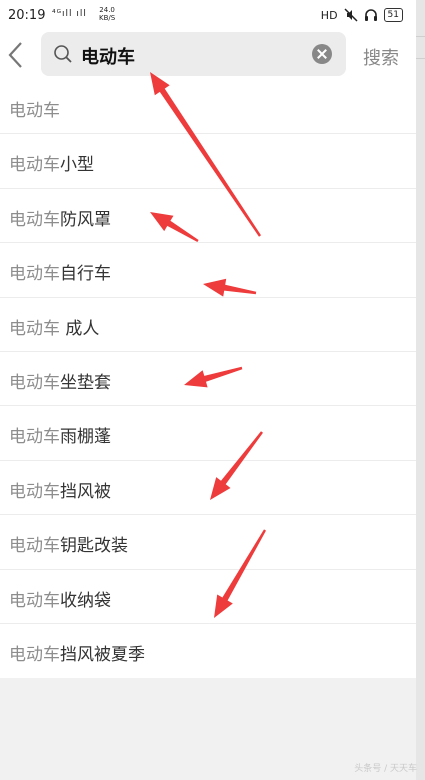 Image resolution: width=425 pixels, height=780 pixels. What do you see at coordinates (63, 54) in the screenshot?
I see `search-icon` at bounding box center [63, 54].